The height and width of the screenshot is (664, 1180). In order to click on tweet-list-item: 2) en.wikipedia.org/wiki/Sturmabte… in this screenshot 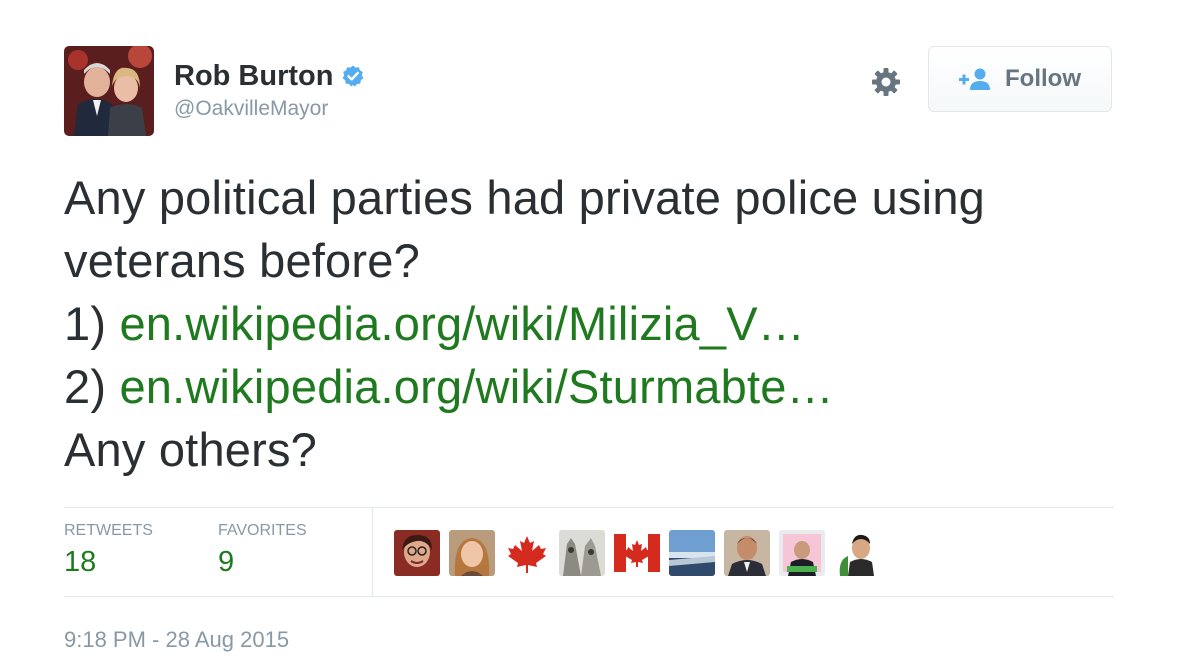, I will do `click(589, 386)`.